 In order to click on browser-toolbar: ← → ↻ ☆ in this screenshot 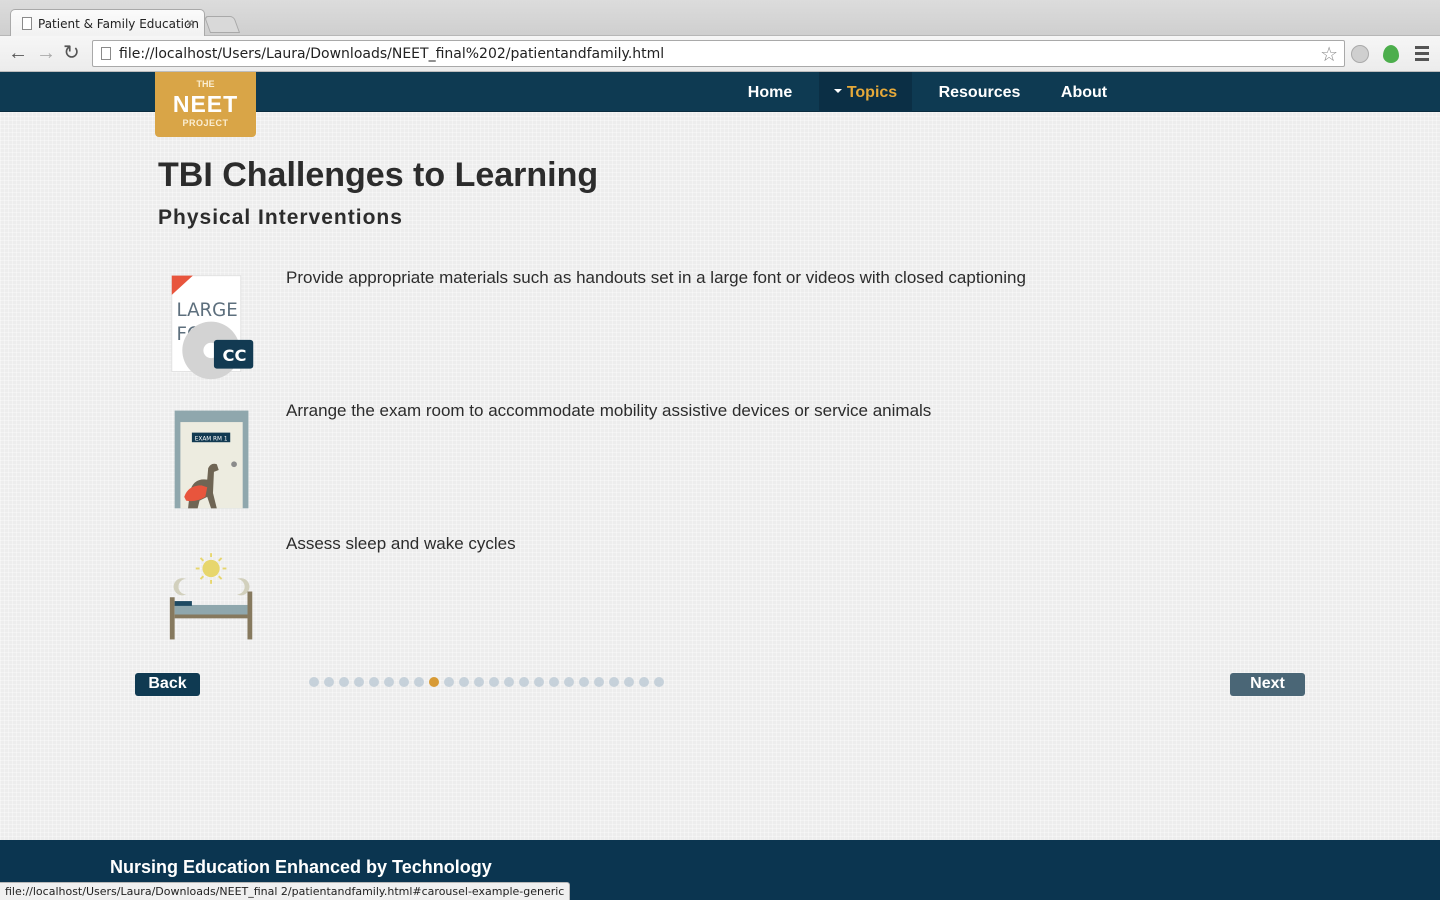, I will do `click(720, 54)`.